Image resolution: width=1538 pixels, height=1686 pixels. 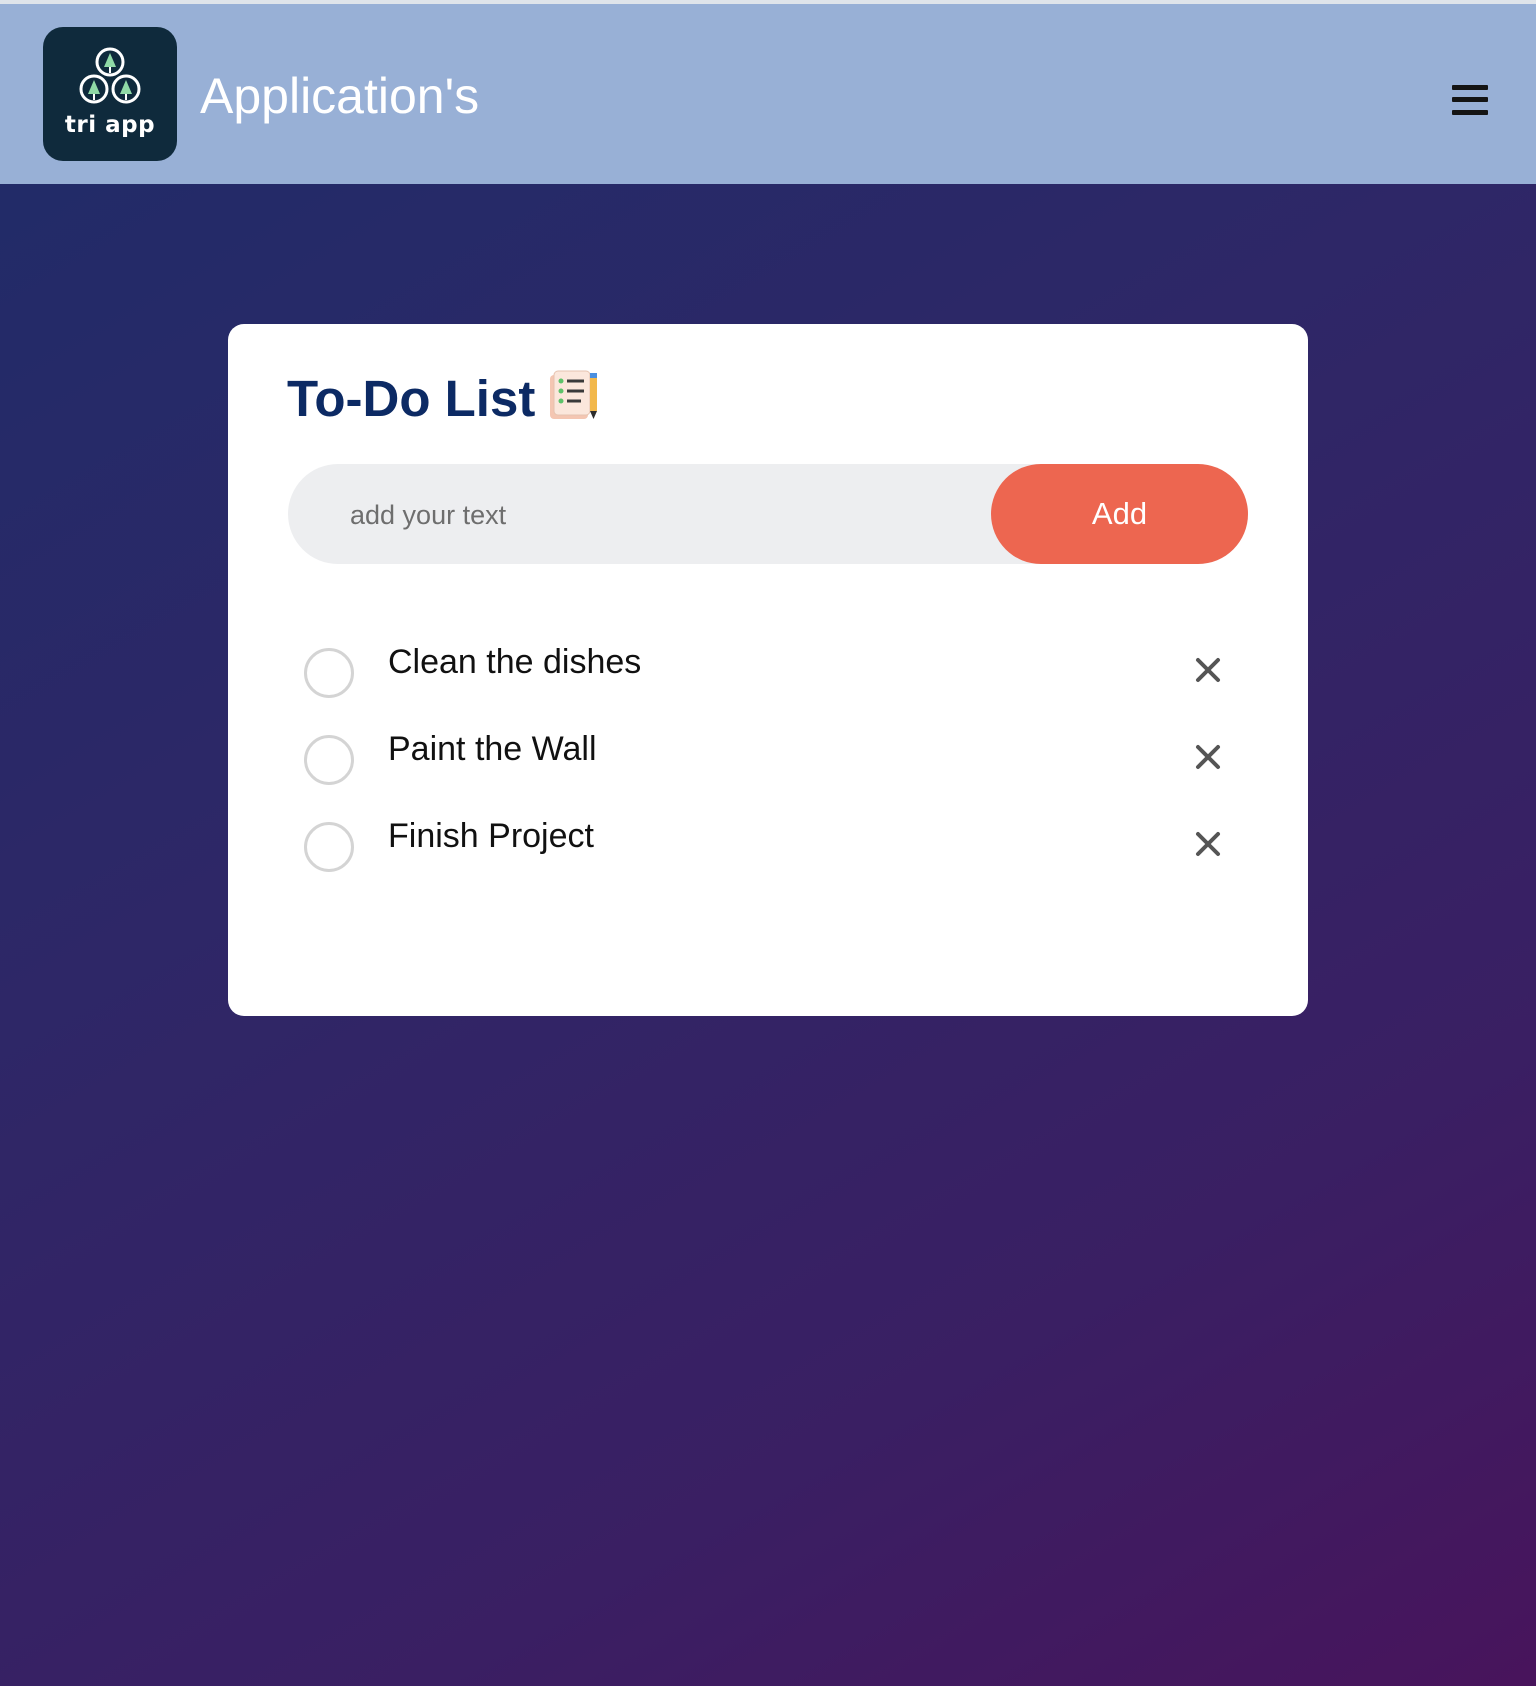 I want to click on add-button: Add, so click(x=1119, y=514).